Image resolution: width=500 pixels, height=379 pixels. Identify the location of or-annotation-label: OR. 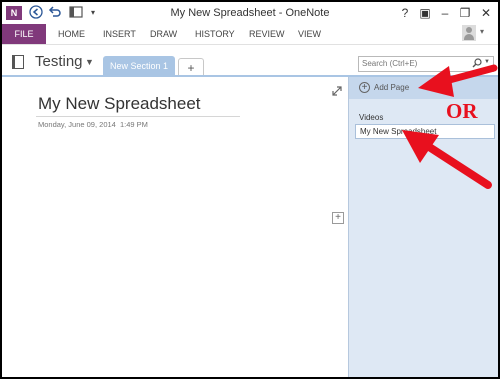
(462, 111).